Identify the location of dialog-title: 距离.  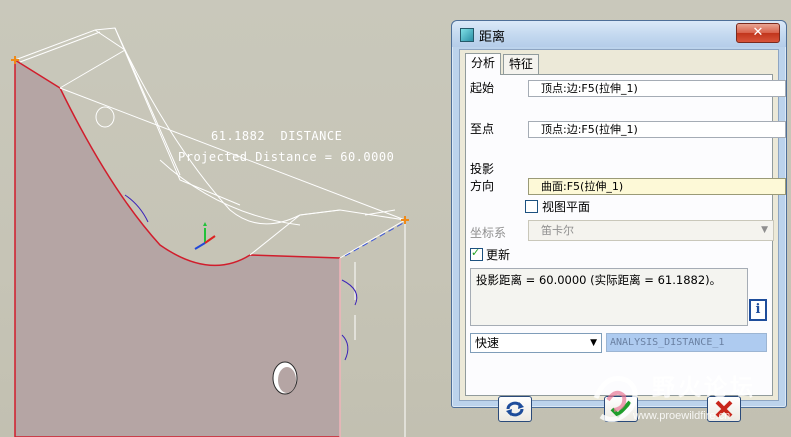
(492, 37).